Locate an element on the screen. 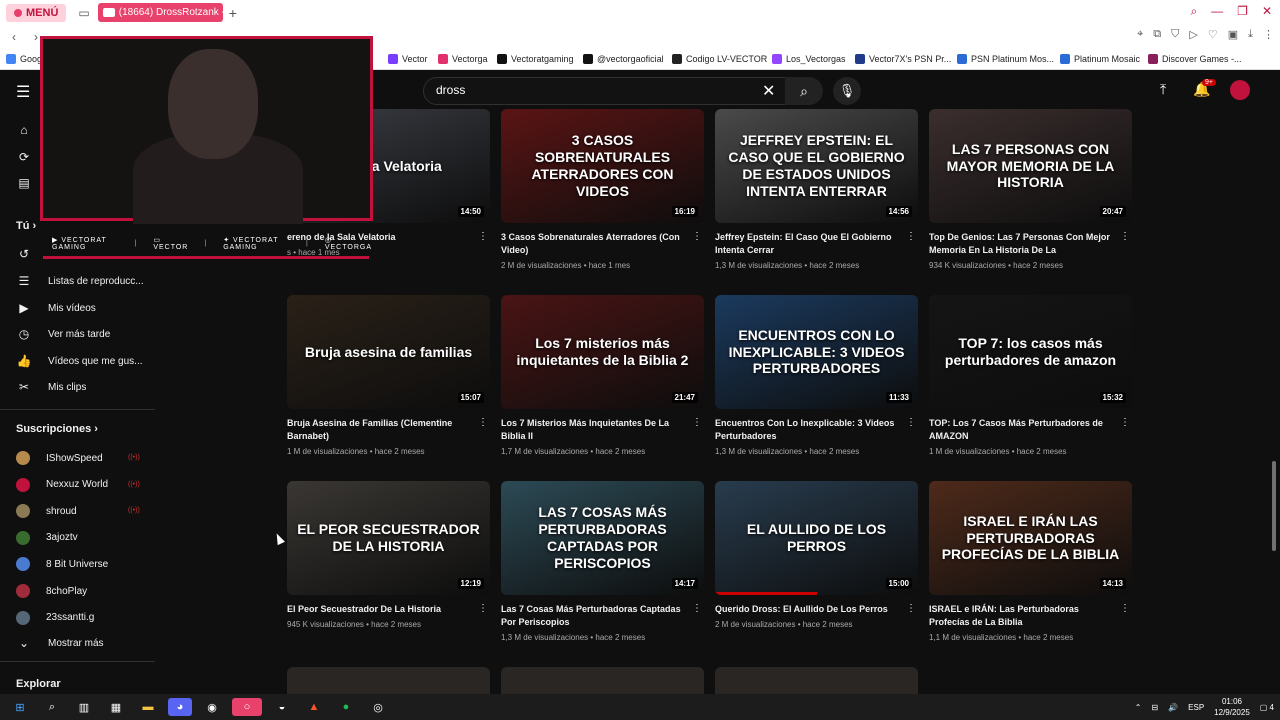 Image resolution: width=1280 pixels, height=720 pixels. discord-icon: ◕ is located at coordinates (180, 707).